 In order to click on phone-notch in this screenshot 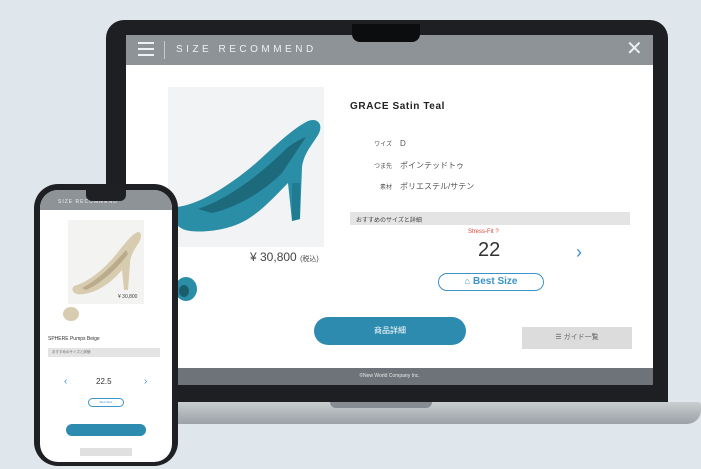, I will do `click(106, 195)`.